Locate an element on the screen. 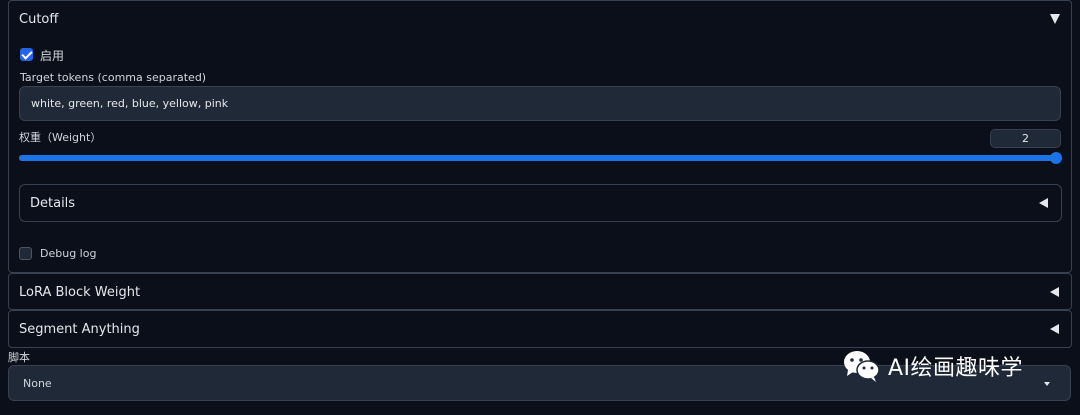 Image resolution: width=1080 pixels, height=415 pixels. enable-checkbox is located at coordinates (26, 54).